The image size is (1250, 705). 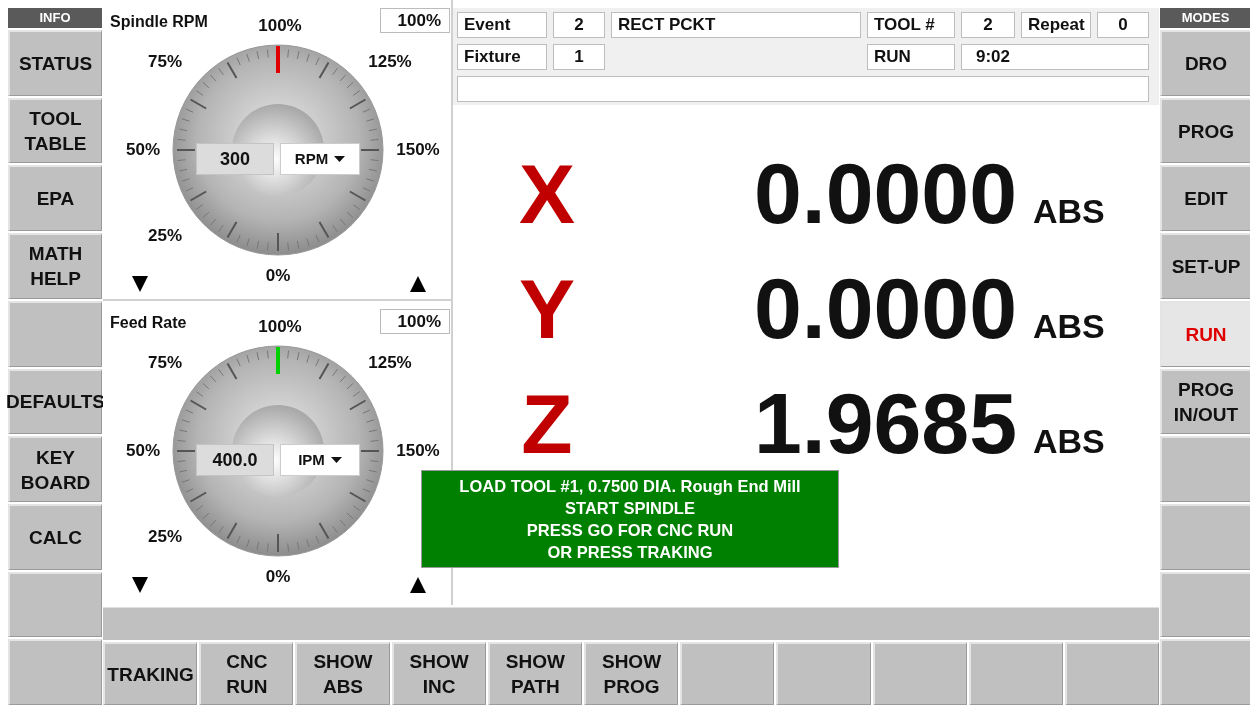 I want to click on value-field: 0, so click(x=1123, y=25).